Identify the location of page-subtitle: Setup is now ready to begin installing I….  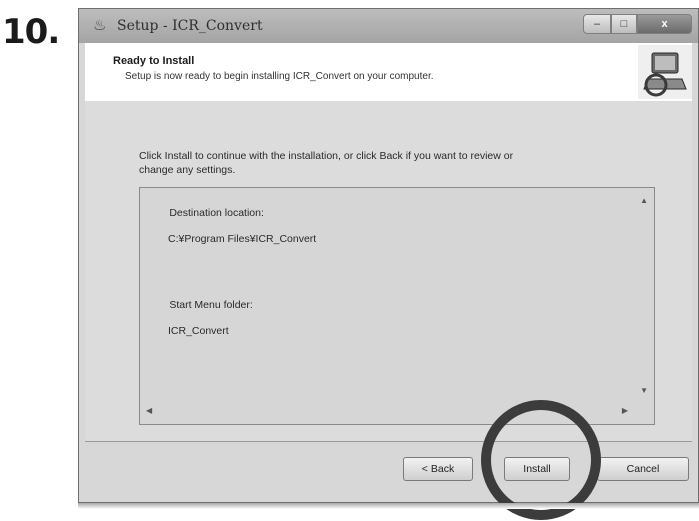
(279, 76).